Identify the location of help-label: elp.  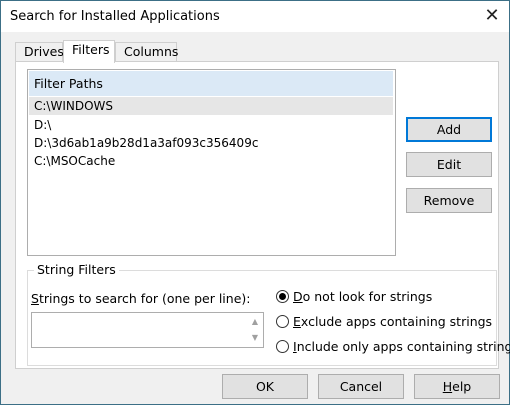
(462, 386).